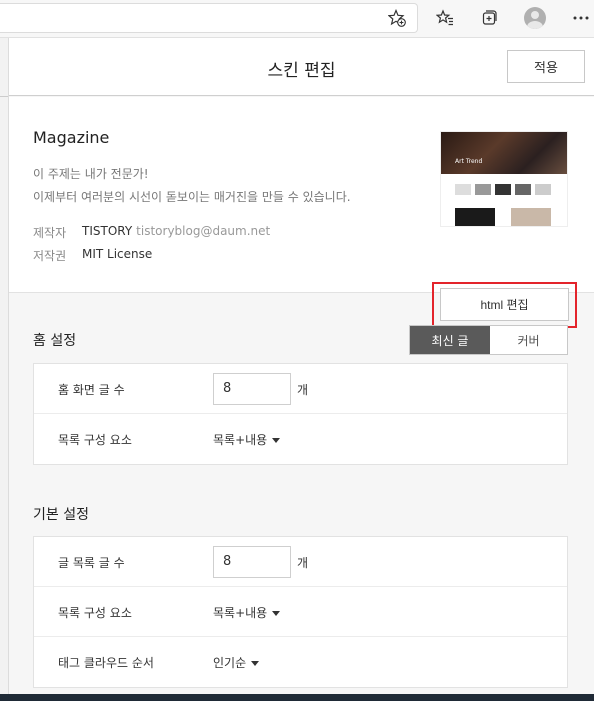 Image resolution: width=594 pixels, height=701 pixels. What do you see at coordinates (301, 67) in the screenshot?
I see `panel-header: 스킨 편집 적용` at bounding box center [301, 67].